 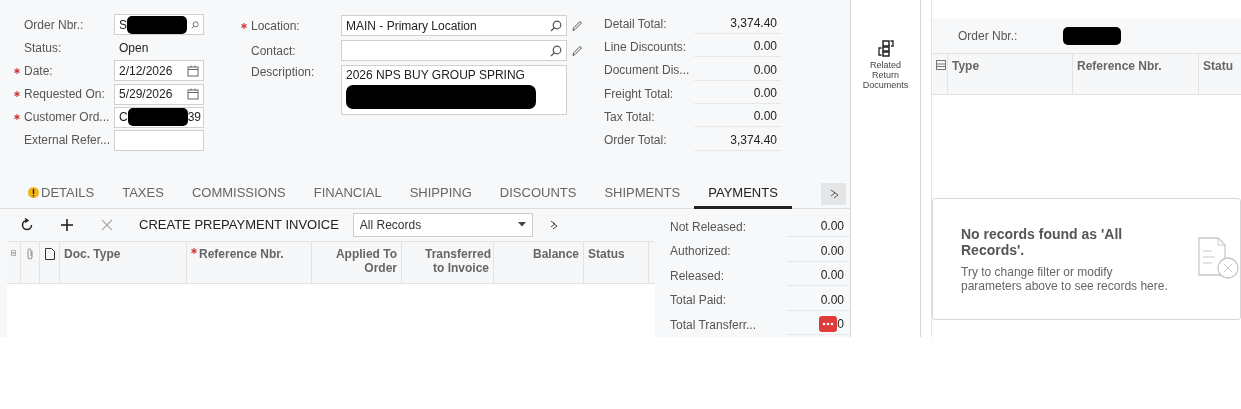 I want to click on total-label: Freight Total:, so click(x=639, y=93).